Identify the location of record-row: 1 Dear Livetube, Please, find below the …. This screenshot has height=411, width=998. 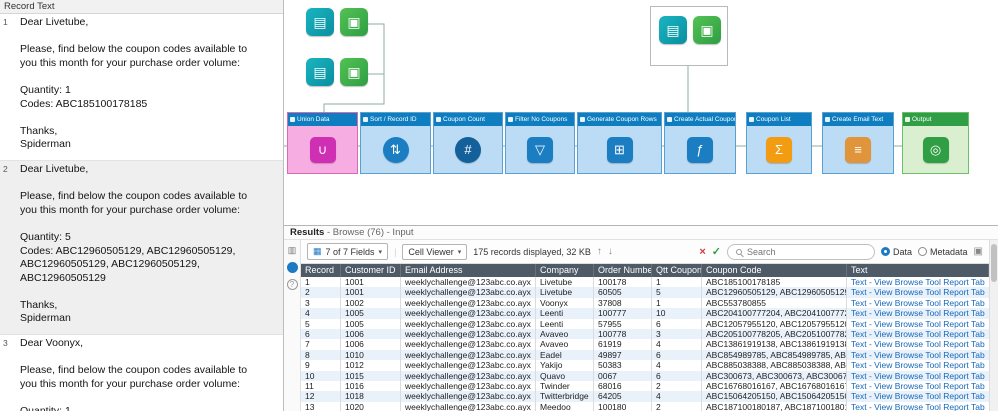
(141, 87).